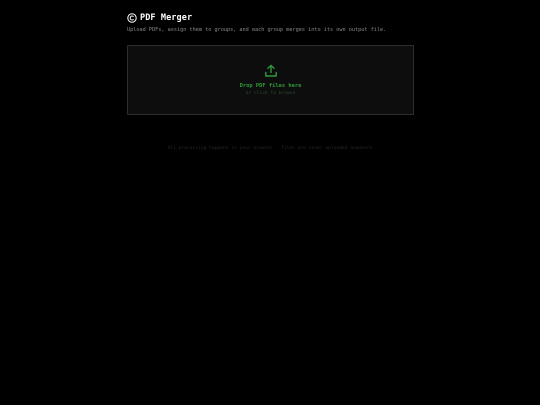 This screenshot has width=540, height=405. What do you see at coordinates (271, 71) in the screenshot?
I see `upload-icon` at bounding box center [271, 71].